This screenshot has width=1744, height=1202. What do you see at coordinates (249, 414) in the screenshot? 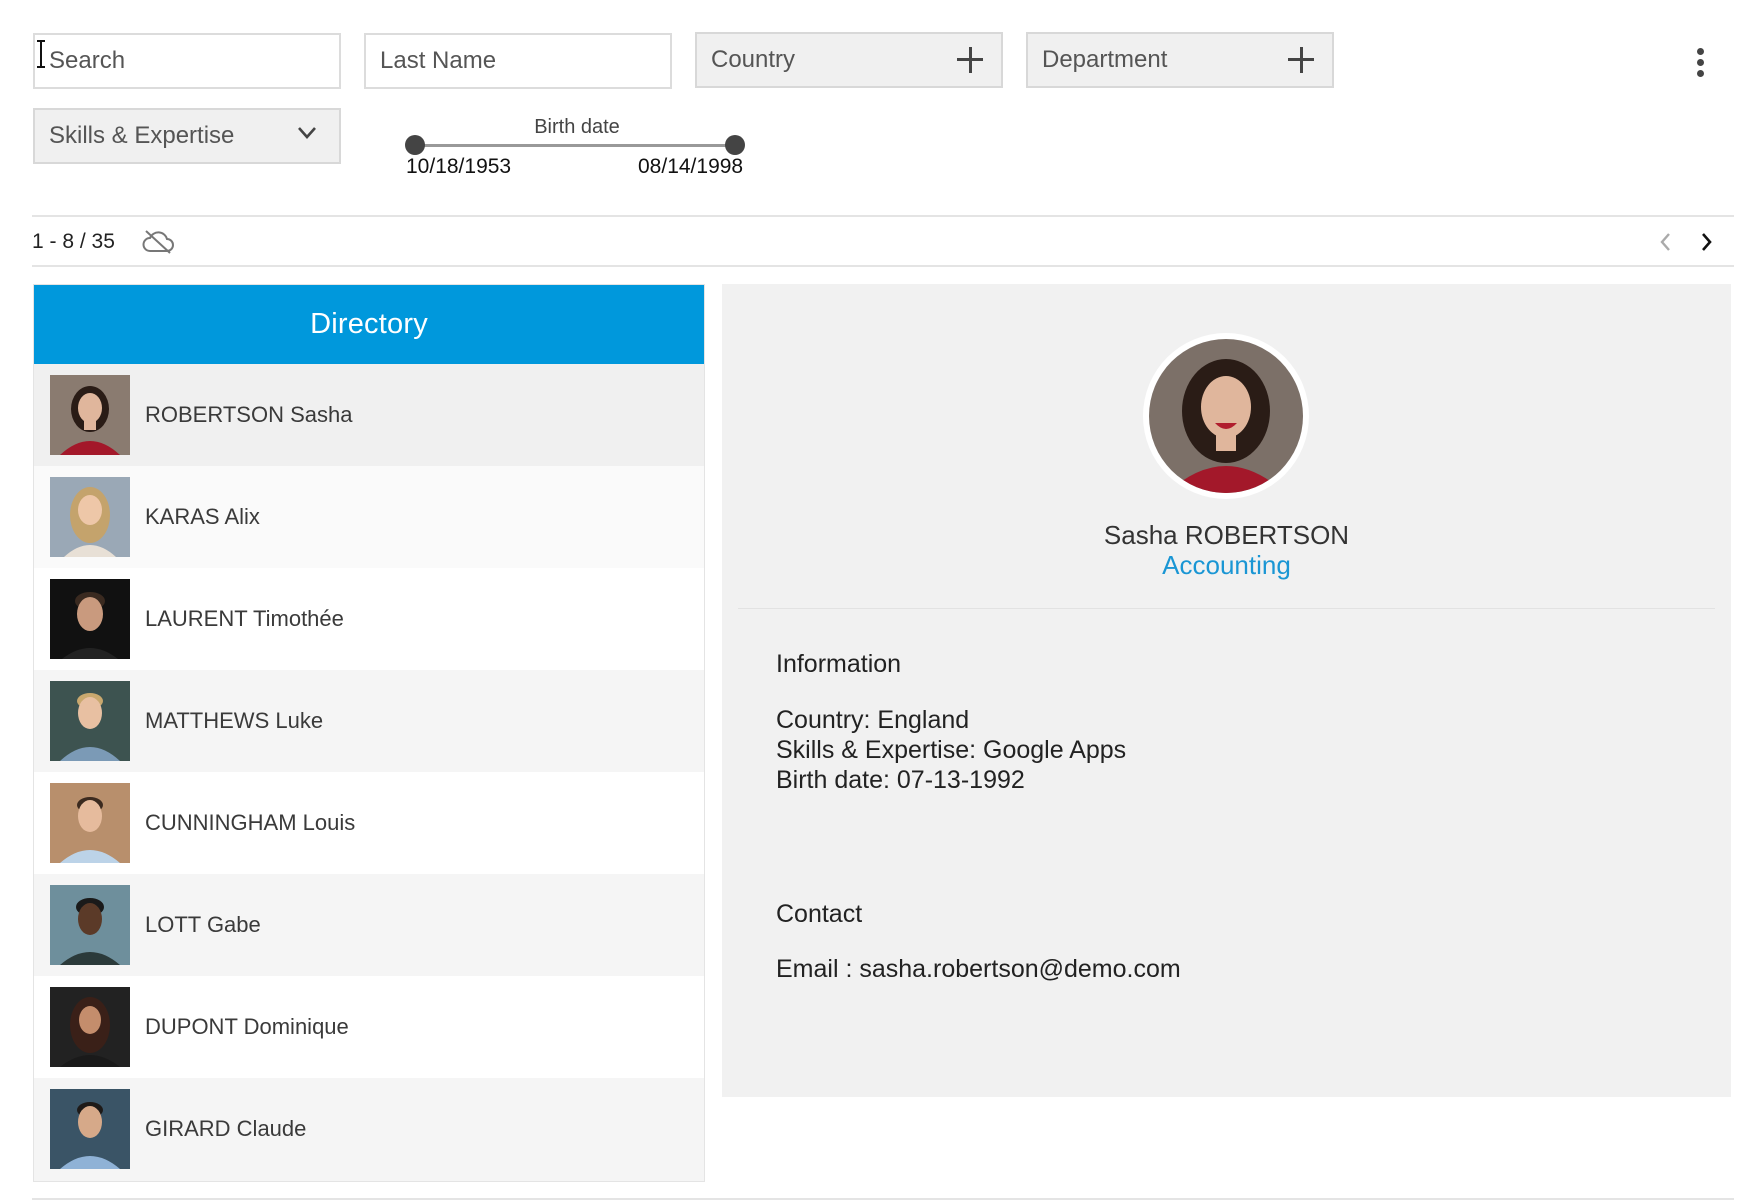
I see `list-item-name: ROBERTSON Sasha` at bounding box center [249, 414].